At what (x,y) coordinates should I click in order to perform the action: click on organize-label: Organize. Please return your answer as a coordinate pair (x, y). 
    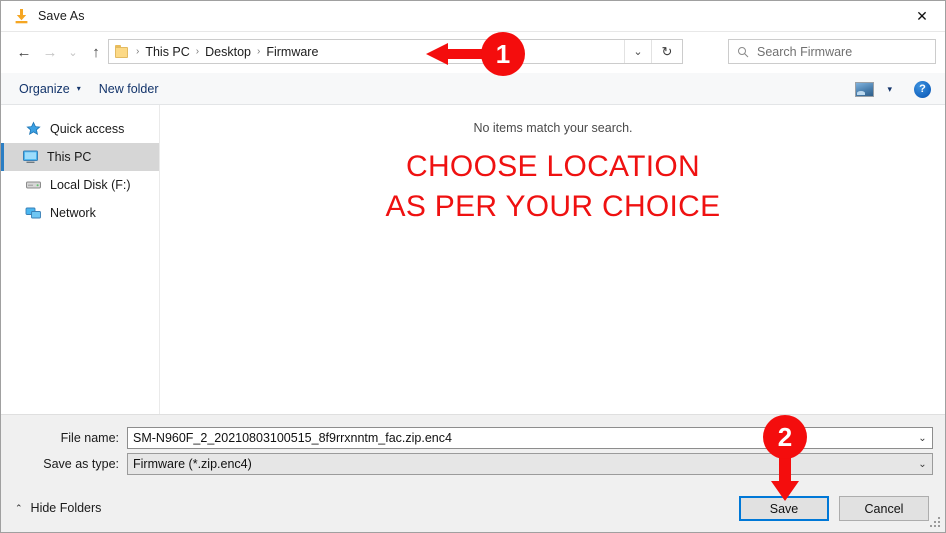
    Looking at the image, I should click on (44, 88).